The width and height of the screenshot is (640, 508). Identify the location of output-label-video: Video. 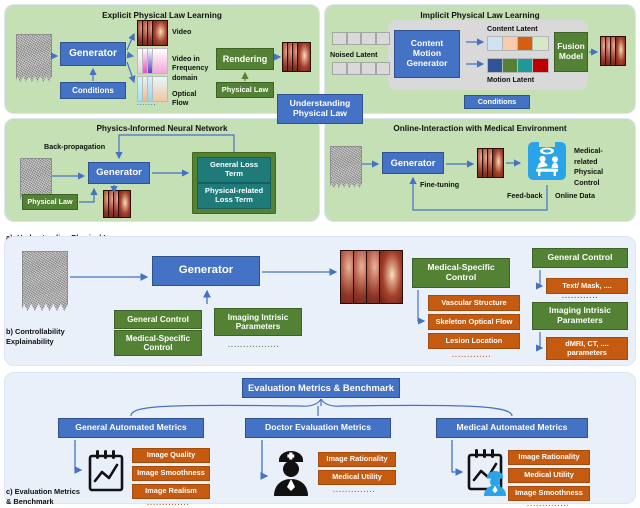
(194, 31).